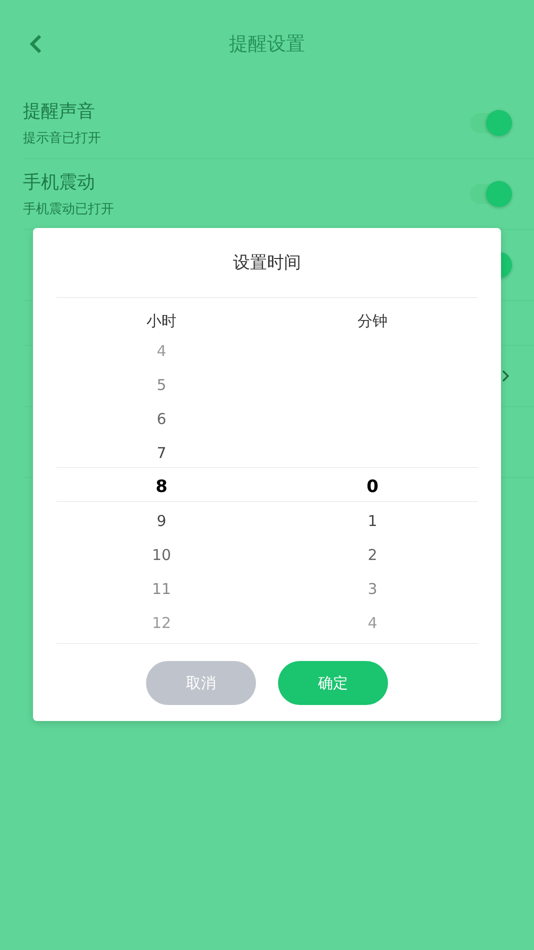  Describe the element at coordinates (59, 182) in the screenshot. I see `setting-title: 手机震动` at that location.